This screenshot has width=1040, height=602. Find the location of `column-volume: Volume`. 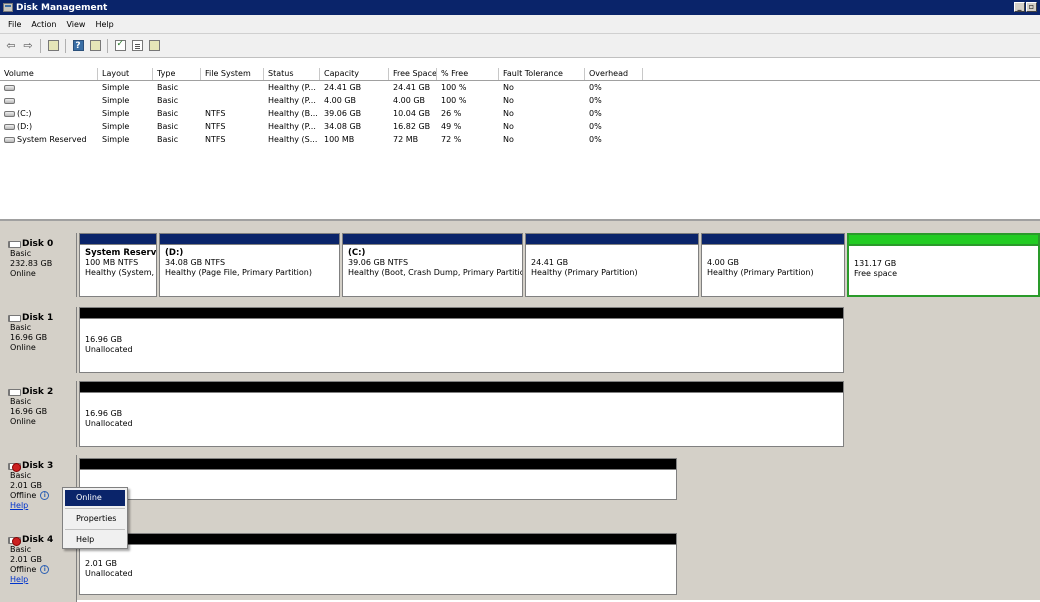

column-volume: Volume is located at coordinates (49, 74).